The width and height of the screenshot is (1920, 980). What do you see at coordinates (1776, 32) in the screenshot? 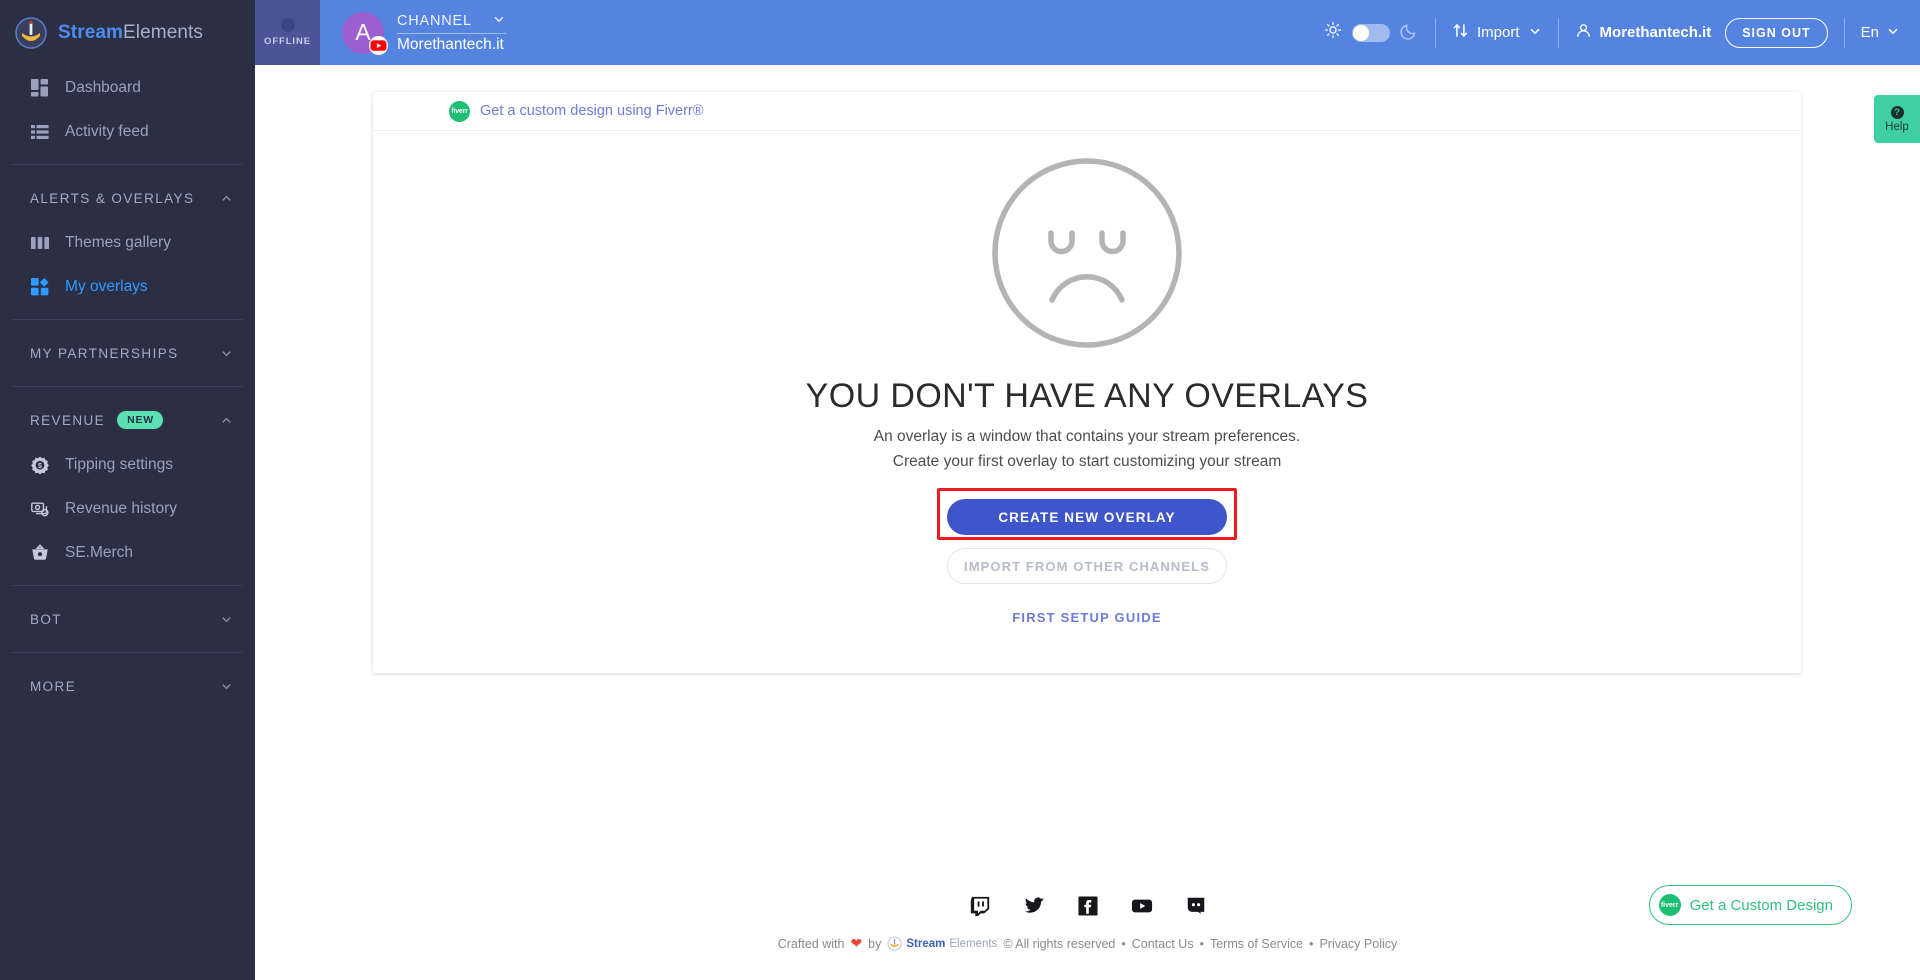
I see `sign-out-button: SIGN OUT` at bounding box center [1776, 32].